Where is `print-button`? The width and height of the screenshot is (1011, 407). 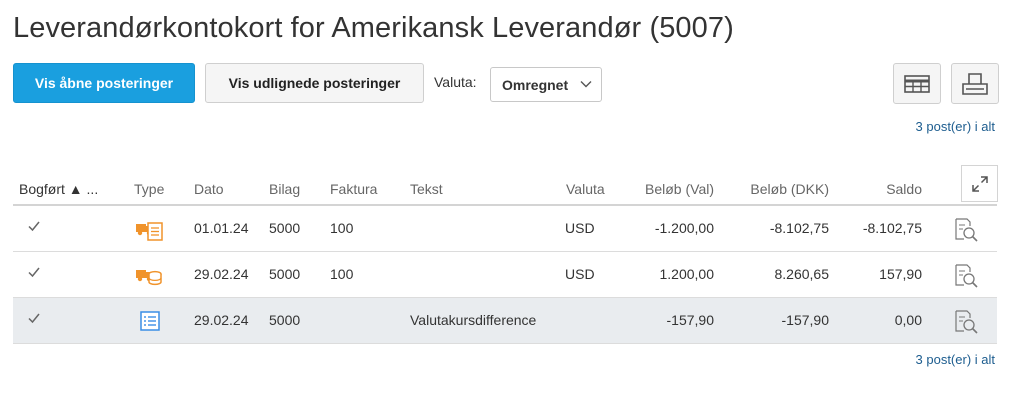
print-button is located at coordinates (975, 83).